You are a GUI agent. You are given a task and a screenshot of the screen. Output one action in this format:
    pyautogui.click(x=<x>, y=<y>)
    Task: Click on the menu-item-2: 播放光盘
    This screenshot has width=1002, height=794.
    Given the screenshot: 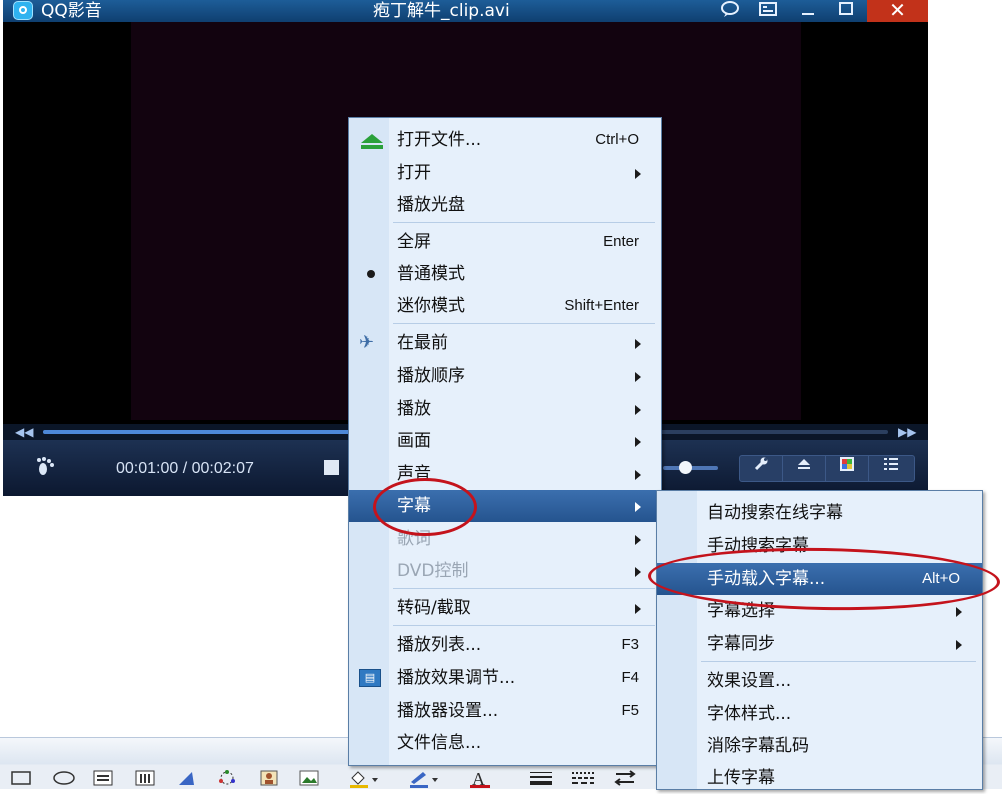 What is the action you would take?
    pyautogui.click(x=505, y=205)
    